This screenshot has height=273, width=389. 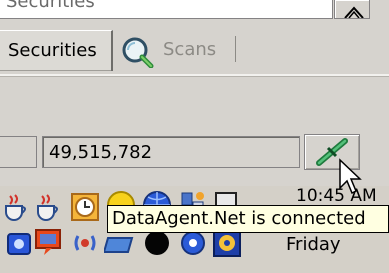 What do you see at coordinates (18, 152) in the screenshot?
I see `status-field-left` at bounding box center [18, 152].